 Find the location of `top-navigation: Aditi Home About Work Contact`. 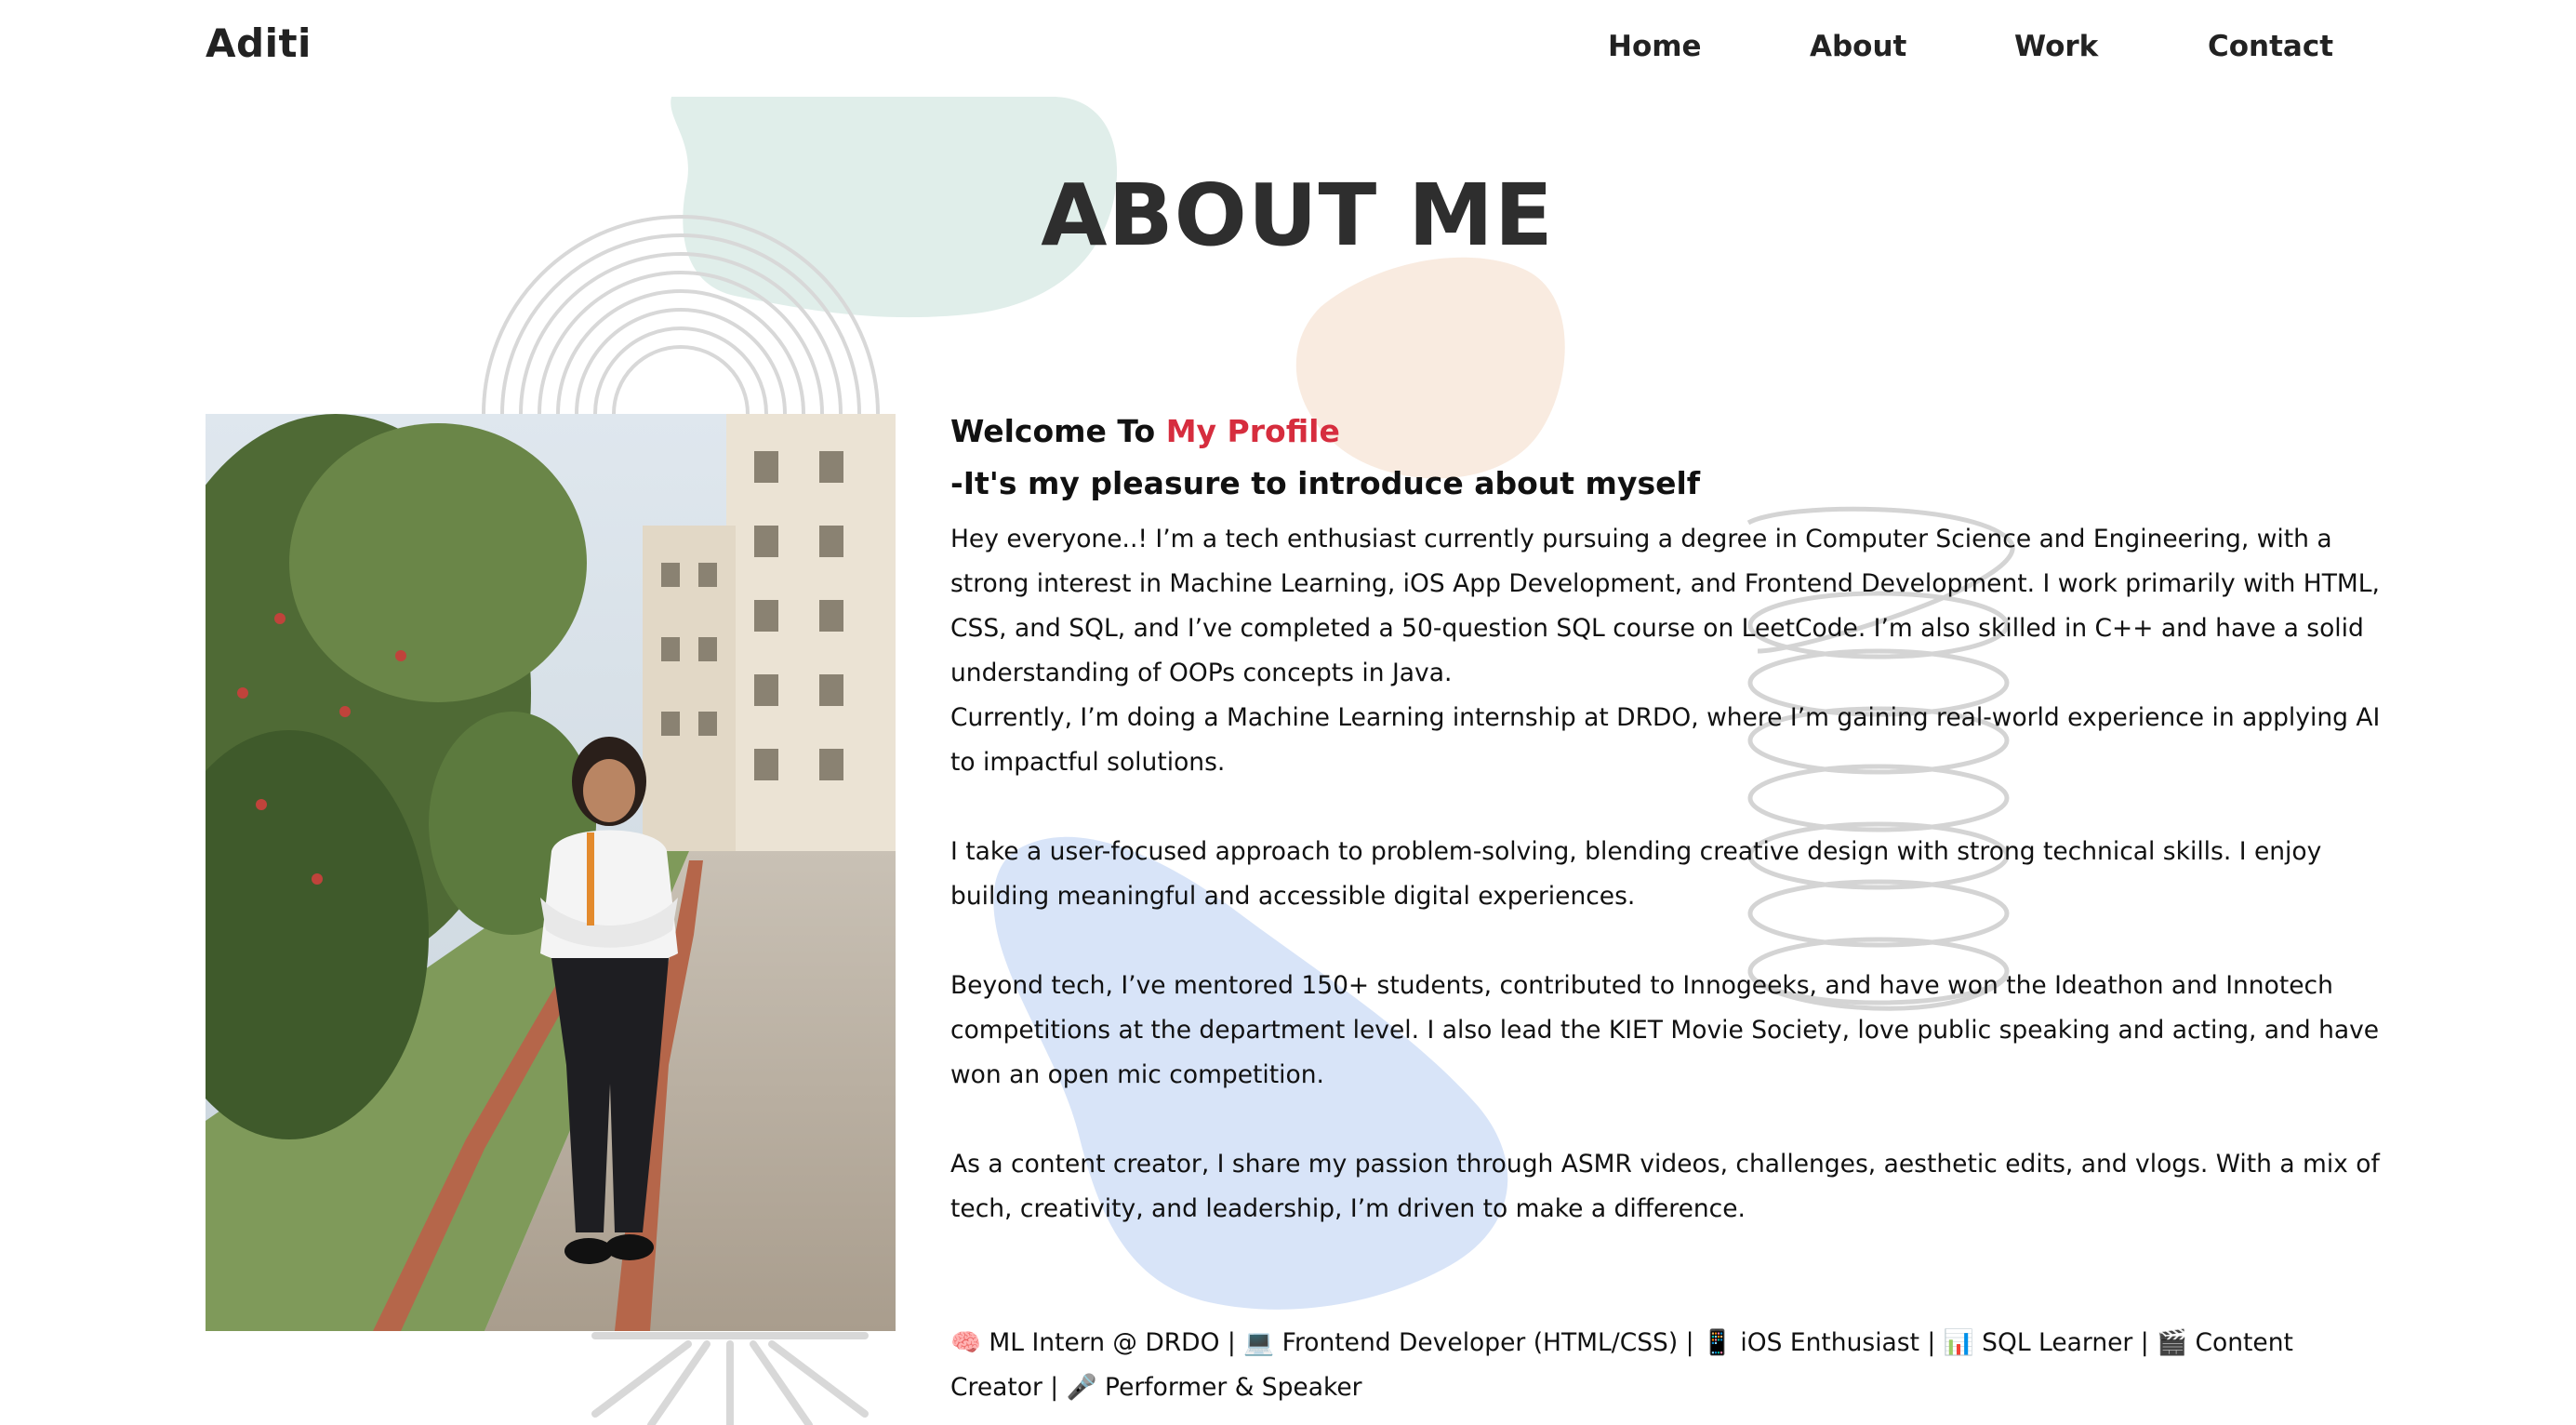

top-navigation: Aditi Home About Work Contact is located at coordinates (1288, 48).